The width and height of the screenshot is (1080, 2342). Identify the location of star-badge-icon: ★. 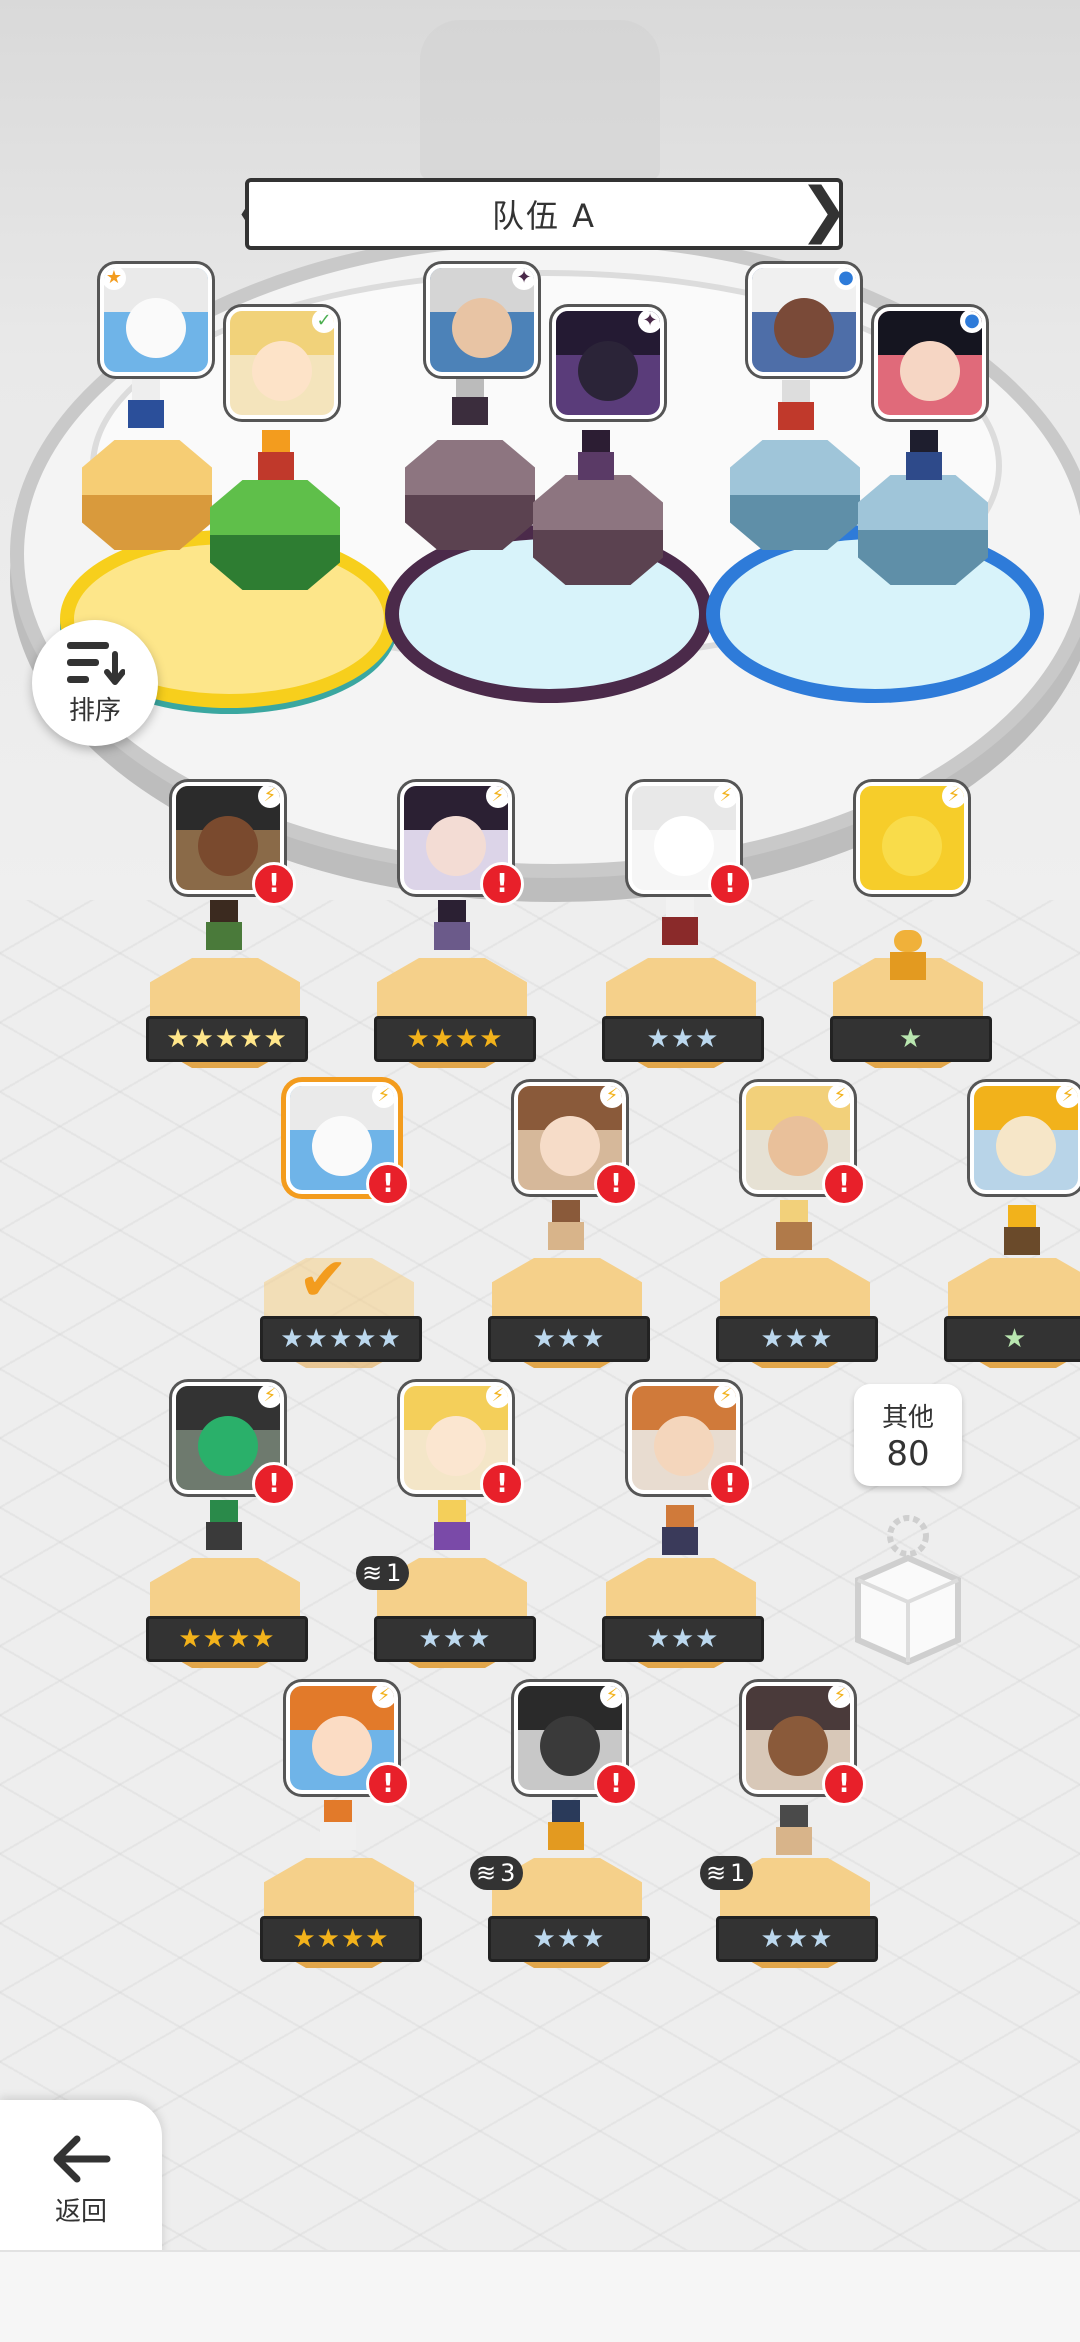
(115, 279).